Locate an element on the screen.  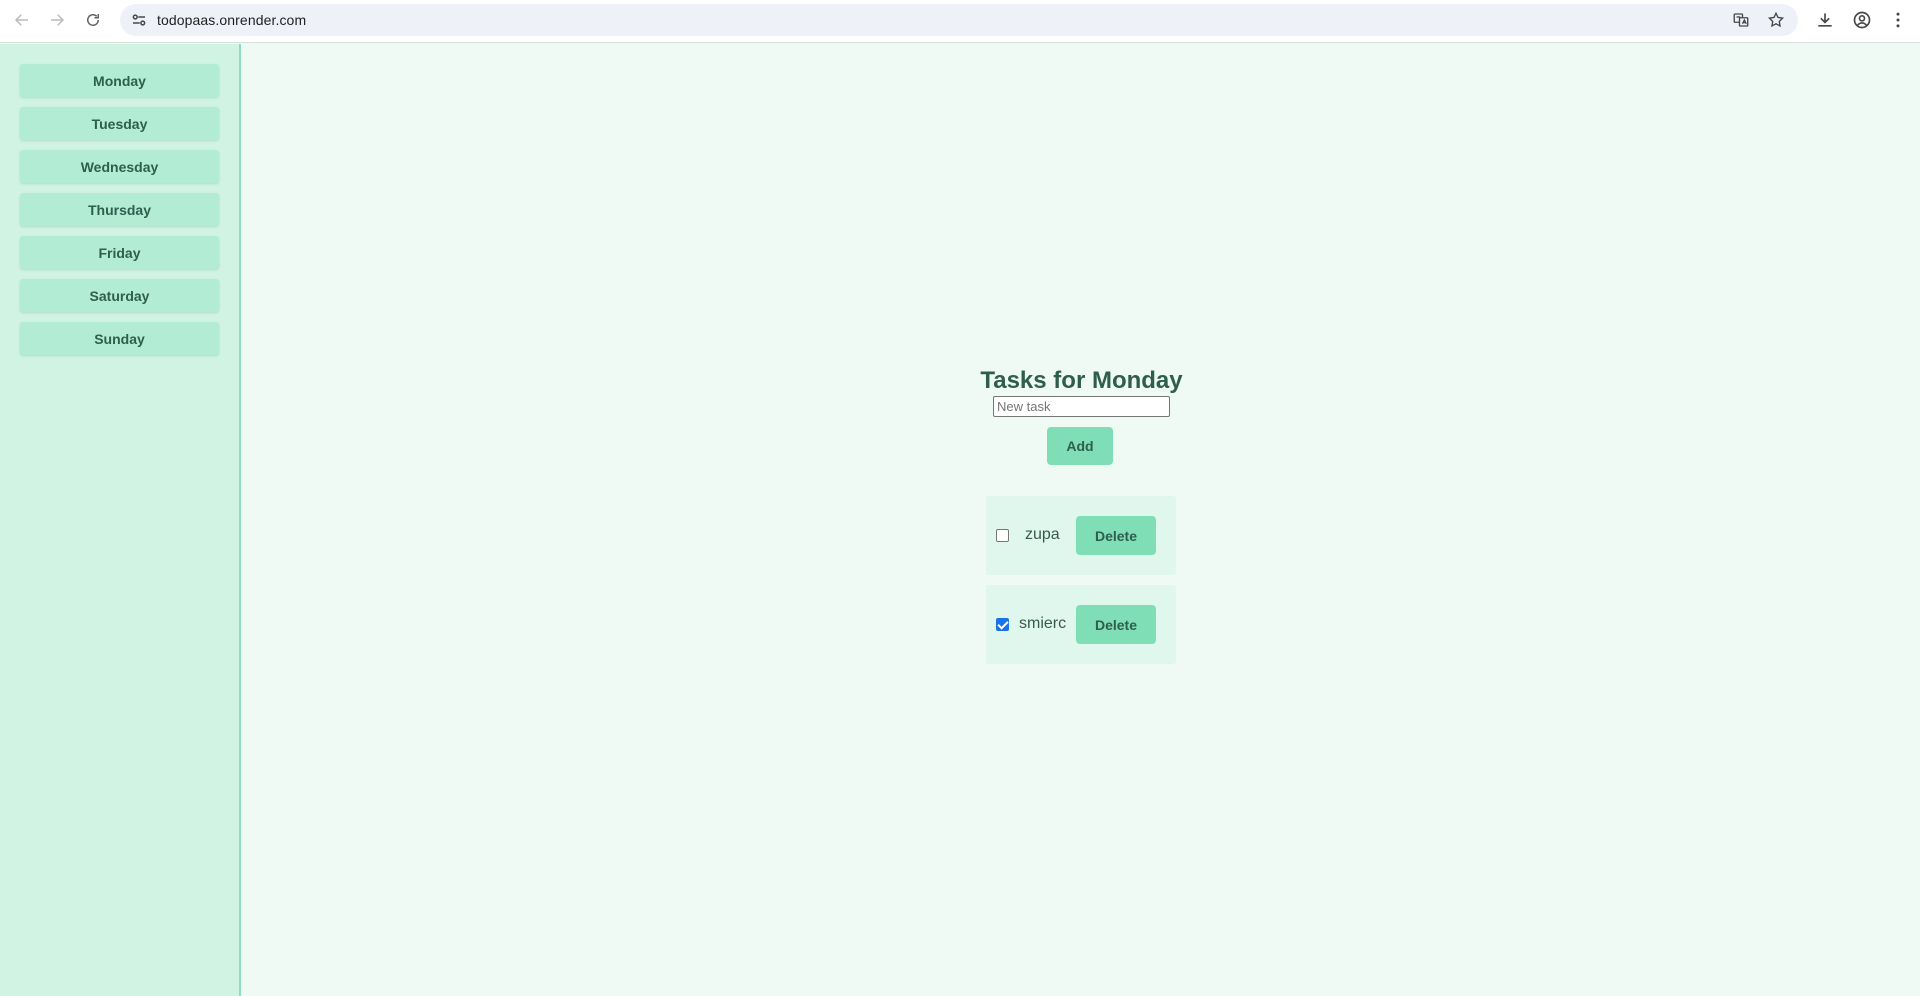
address-bar: todopaas.onrender.com is located at coordinates (959, 20).